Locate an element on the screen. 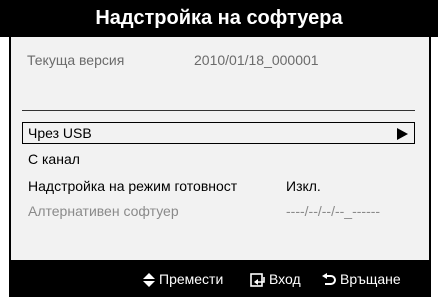 The width and height of the screenshot is (438, 305). menu-item-value: ----/--/--/--_------ is located at coordinates (333, 211).